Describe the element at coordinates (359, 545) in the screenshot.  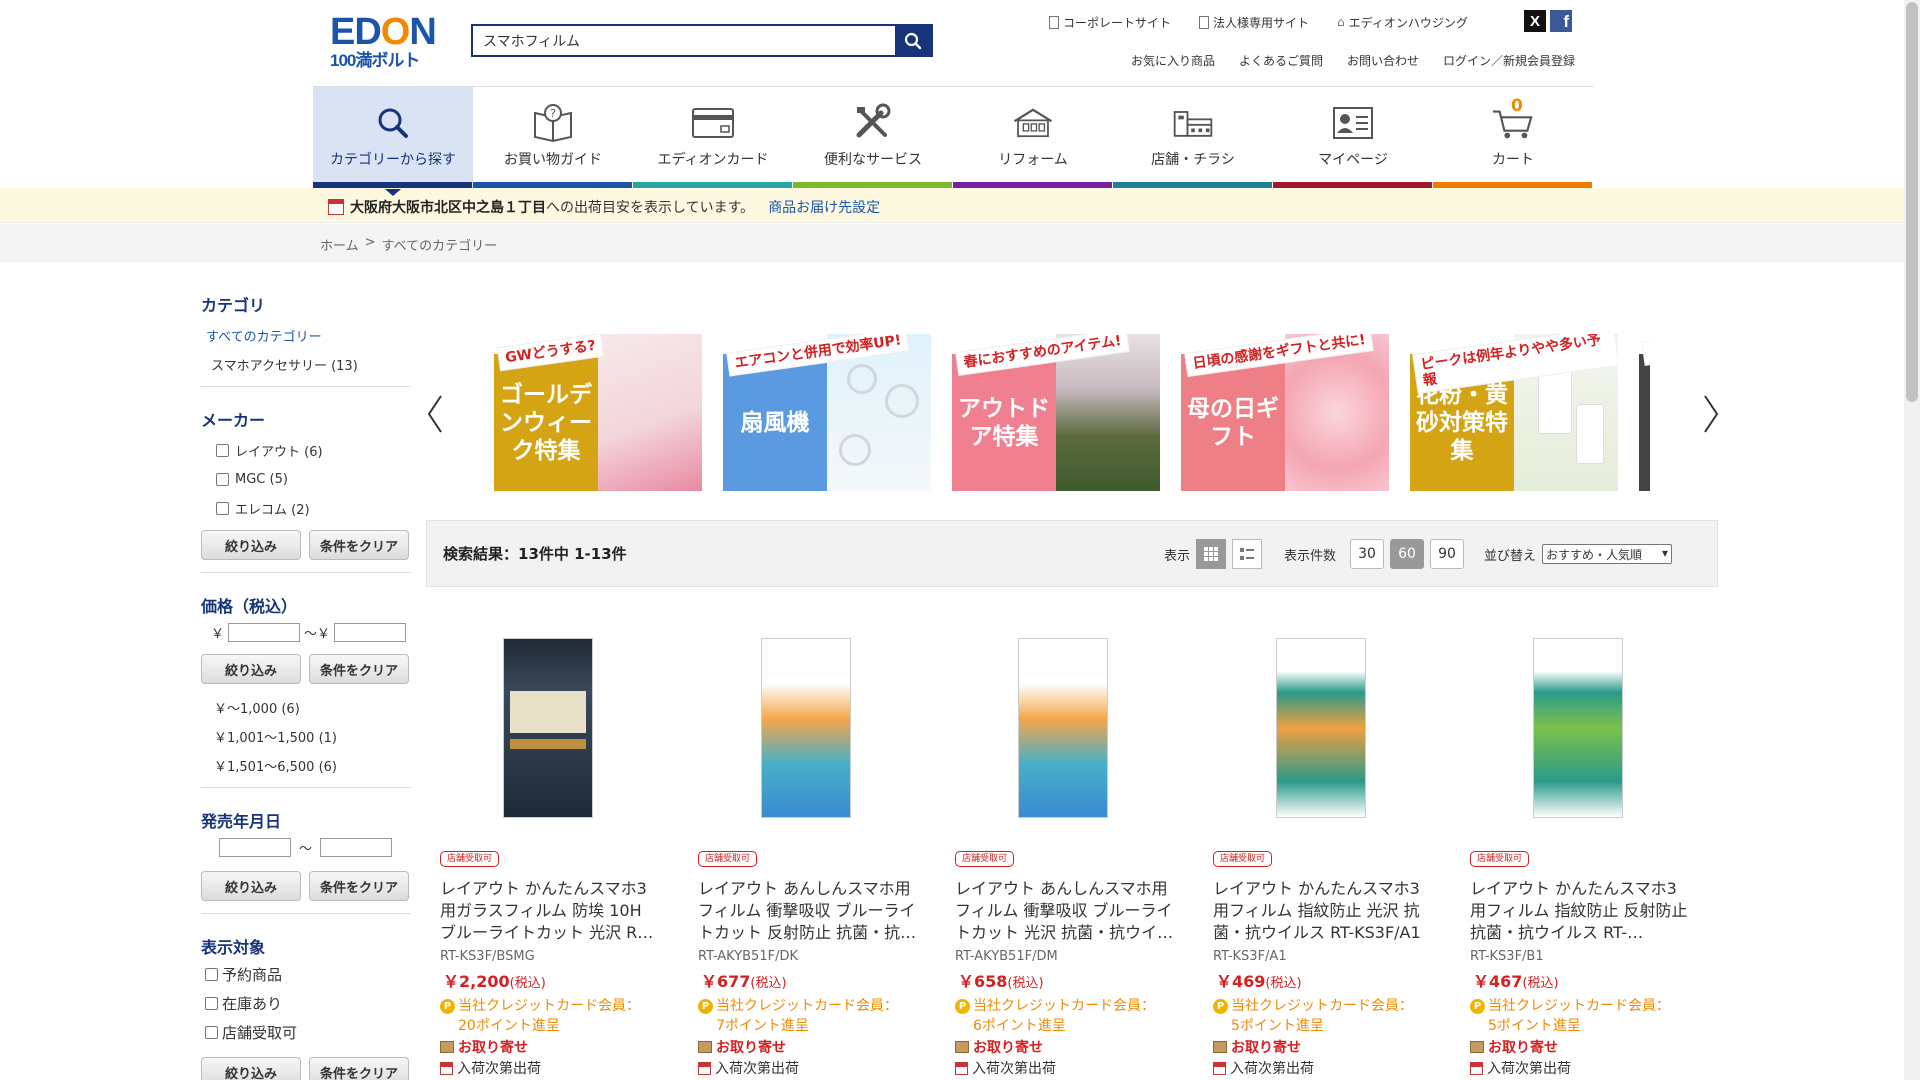
I see `maker-clear-button: 条件をクリア` at that location.